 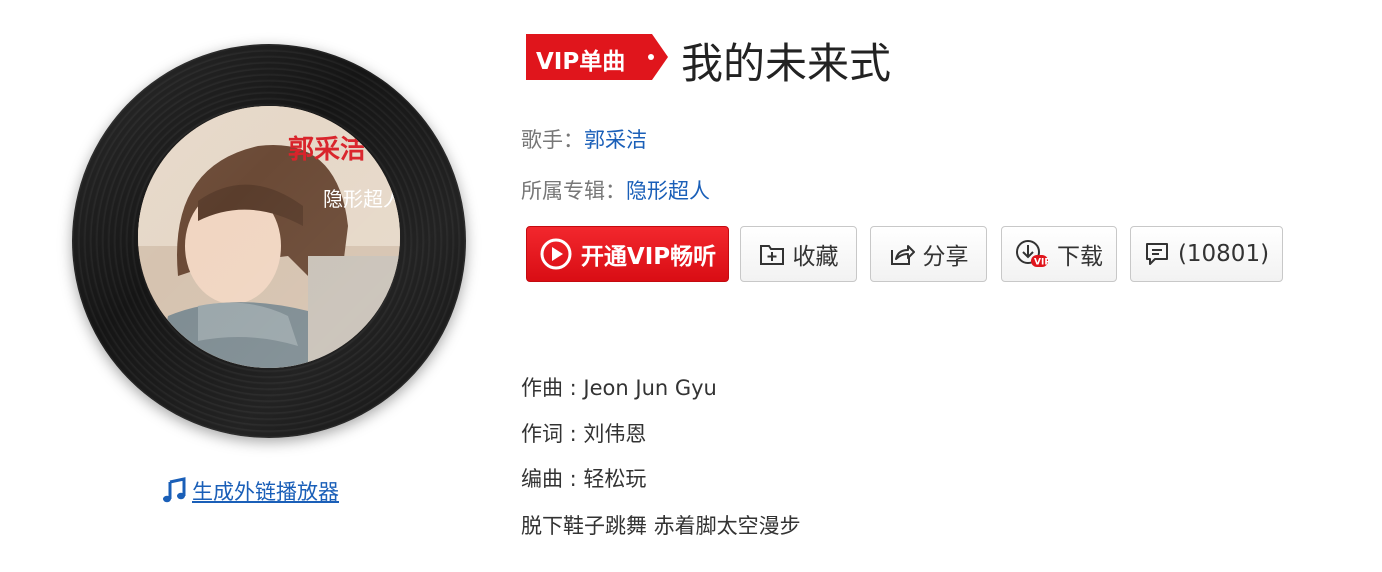 I want to click on download-label: 下载, so click(x=1080, y=257).